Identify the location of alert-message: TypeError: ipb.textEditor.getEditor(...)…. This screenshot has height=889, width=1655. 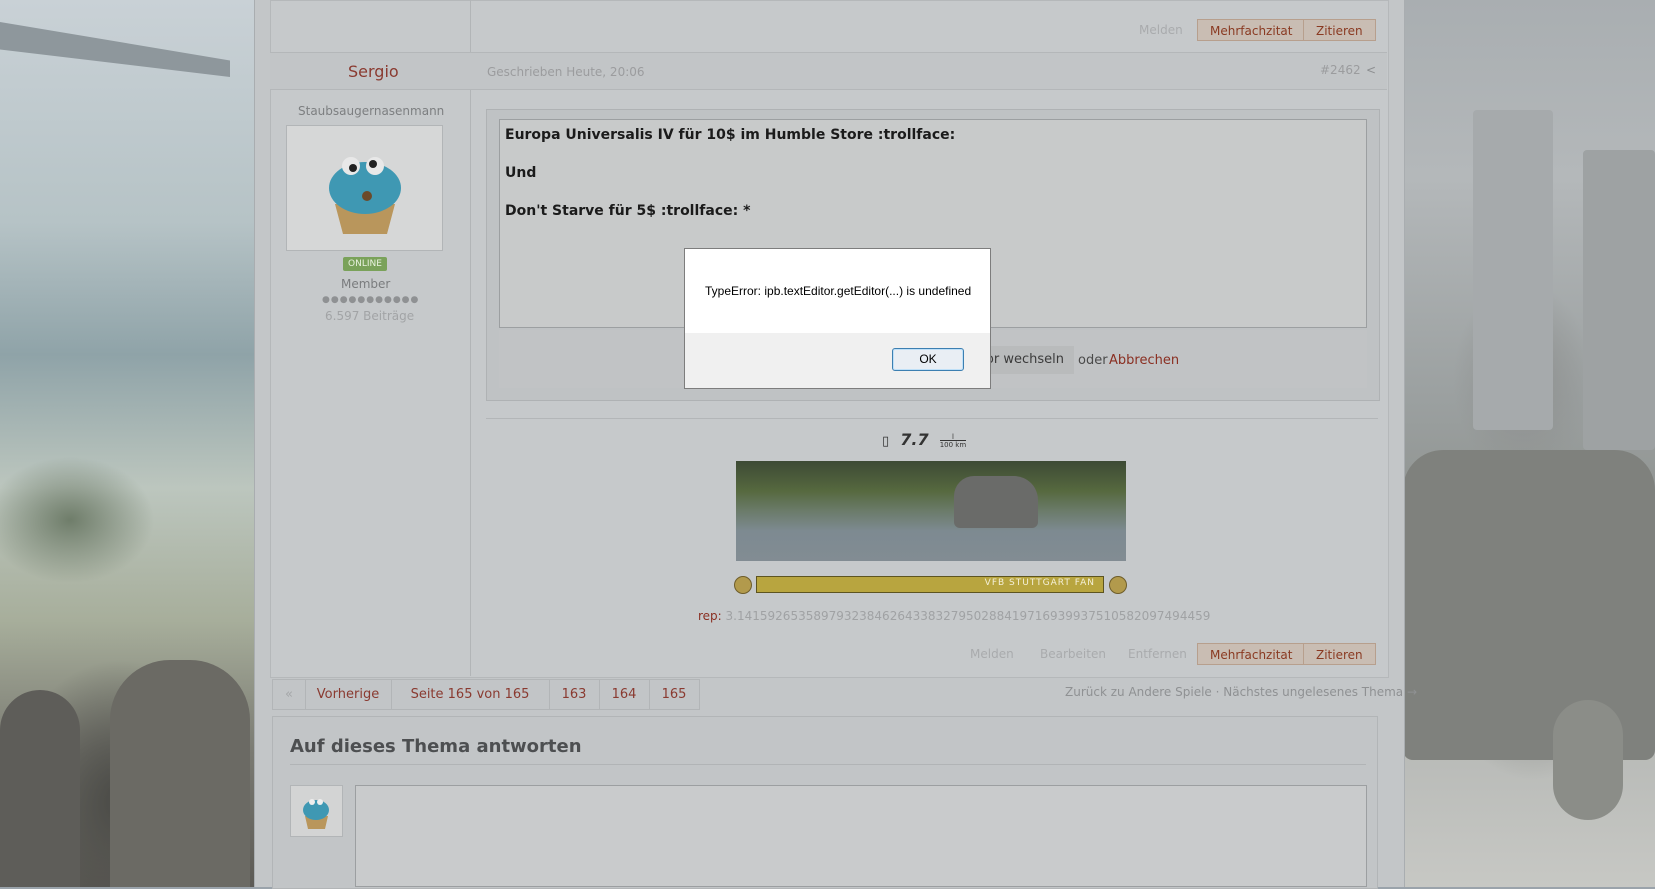
(838, 291).